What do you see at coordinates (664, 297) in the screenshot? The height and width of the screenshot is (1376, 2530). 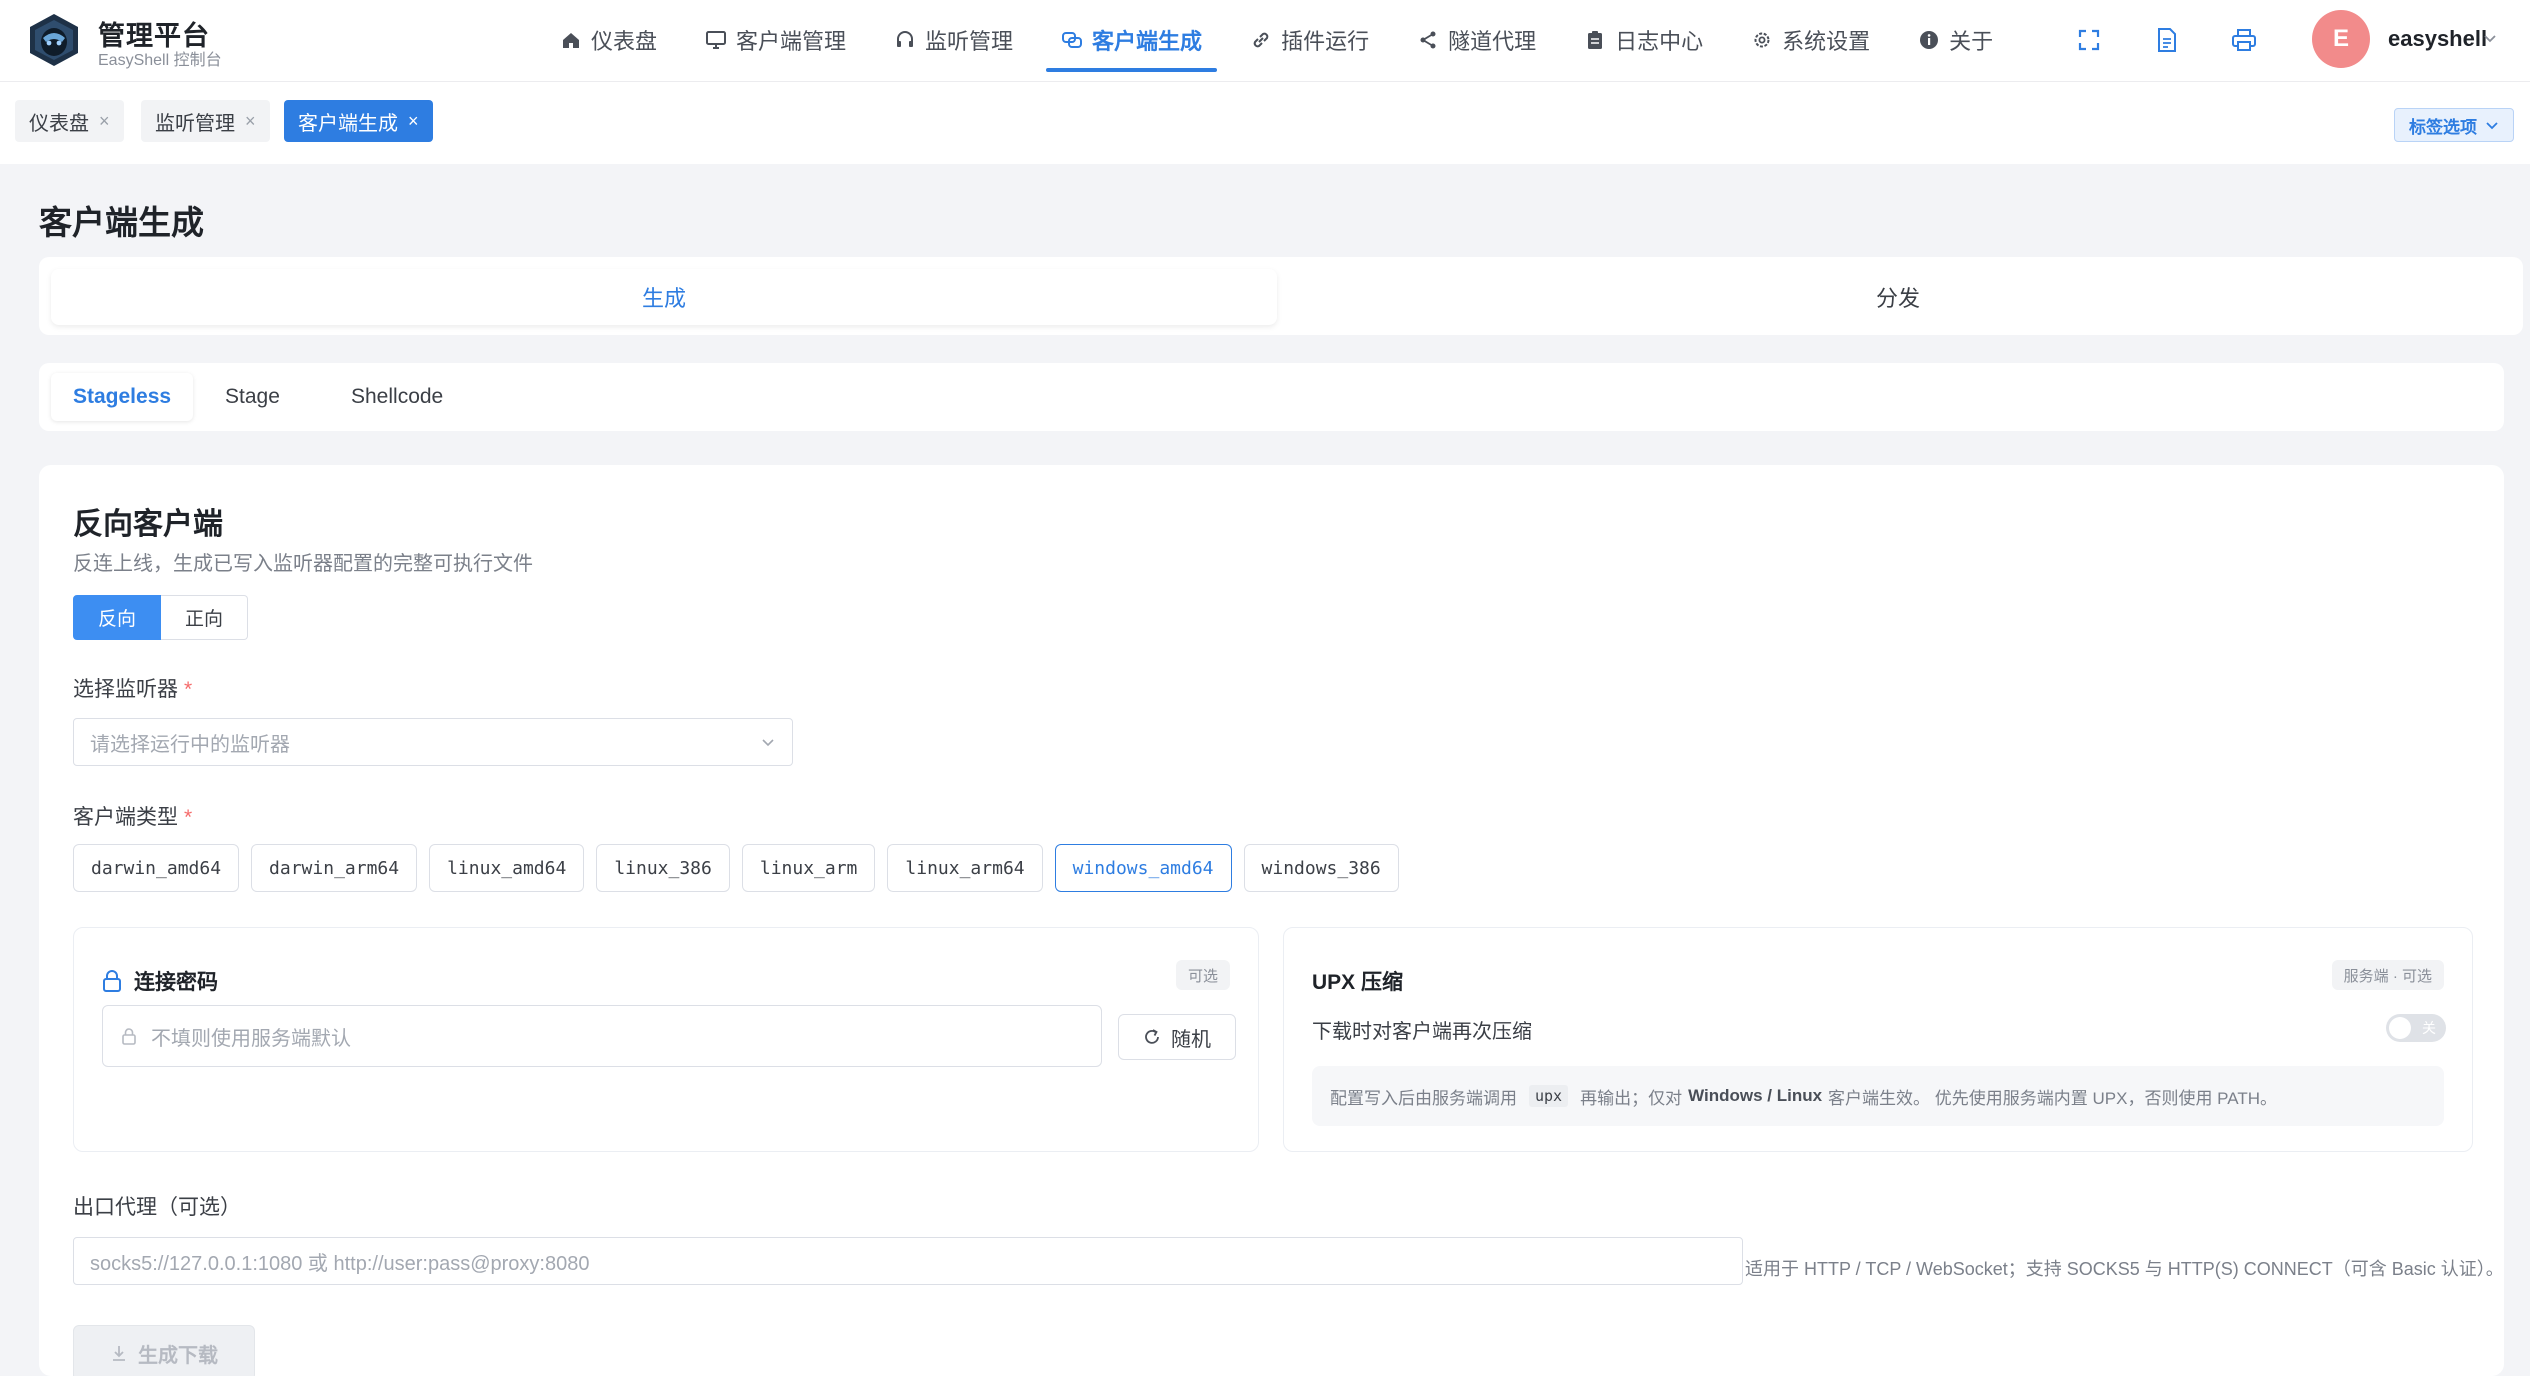 I see `tab-generate: 生成` at bounding box center [664, 297].